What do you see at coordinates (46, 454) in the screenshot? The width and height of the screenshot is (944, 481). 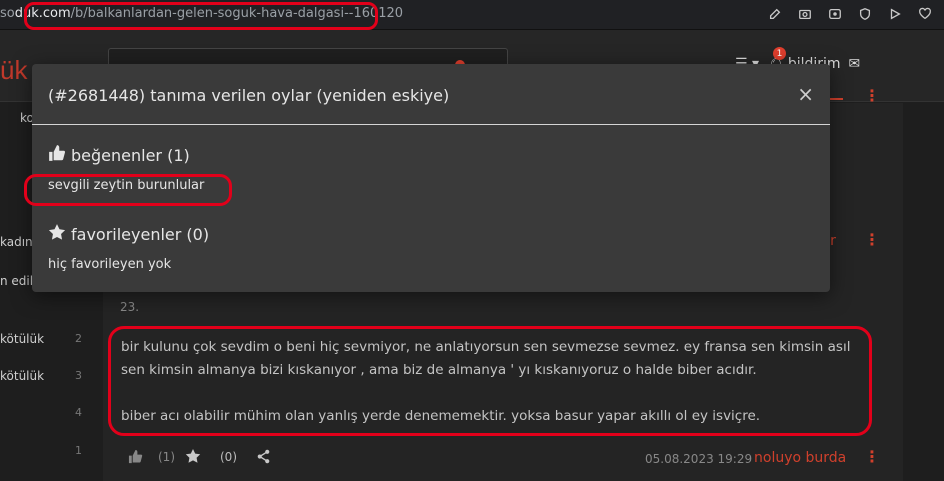 I see `sidebar-item: 1` at bounding box center [46, 454].